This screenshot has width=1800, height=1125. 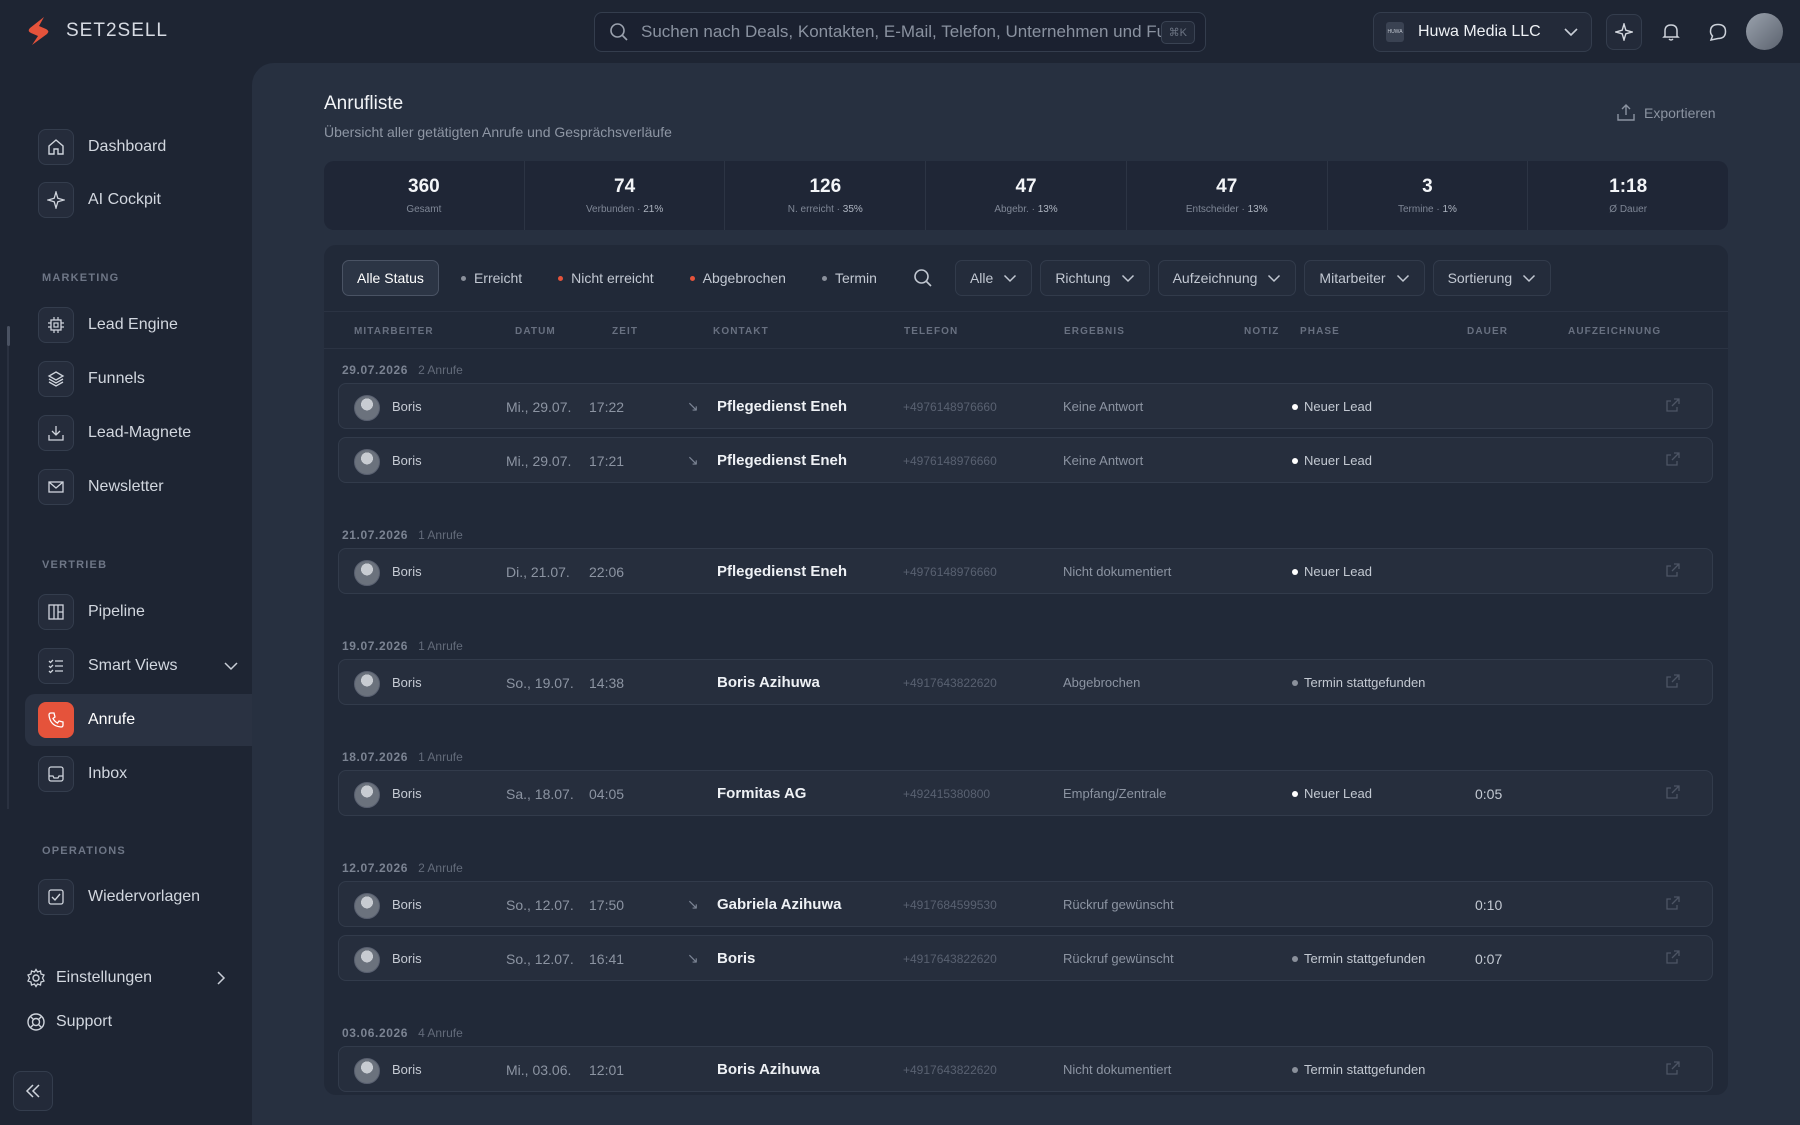 What do you see at coordinates (1227, 278) in the screenshot?
I see `filter-dropdown-aufzeichnung: Aufzeichnung` at bounding box center [1227, 278].